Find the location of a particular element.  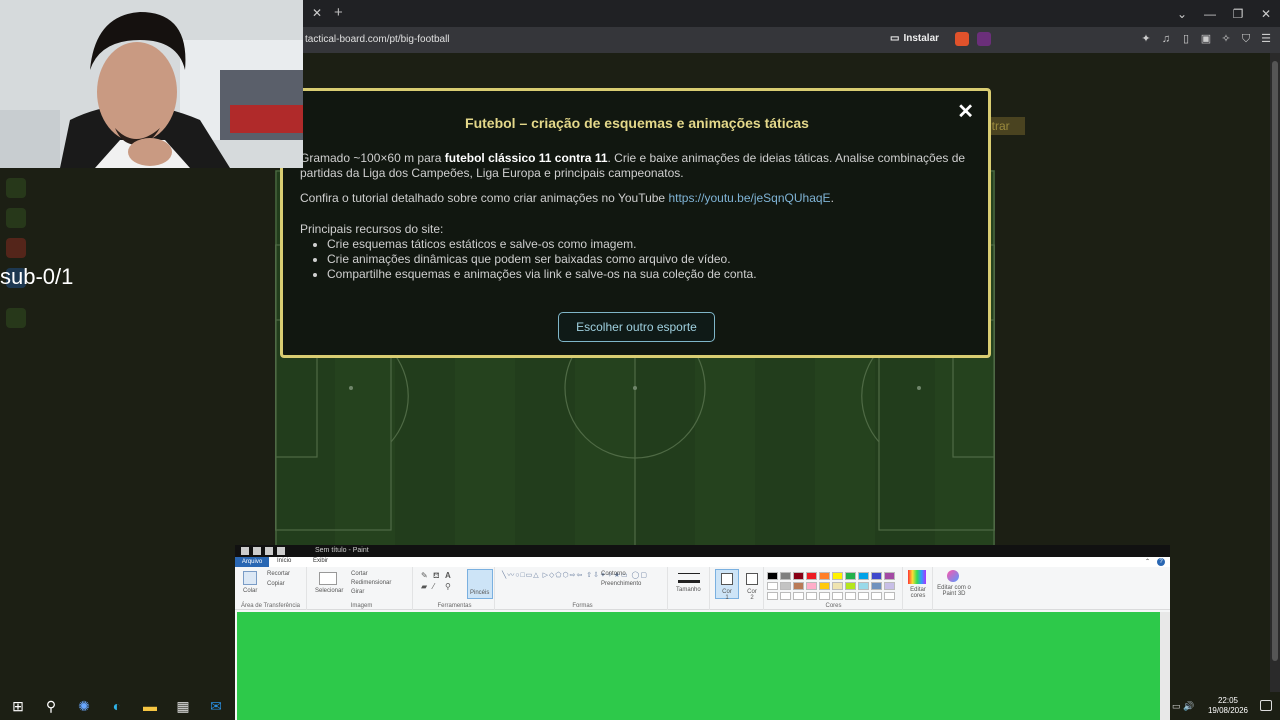

paste-button: Colar is located at coordinates (250, 591).